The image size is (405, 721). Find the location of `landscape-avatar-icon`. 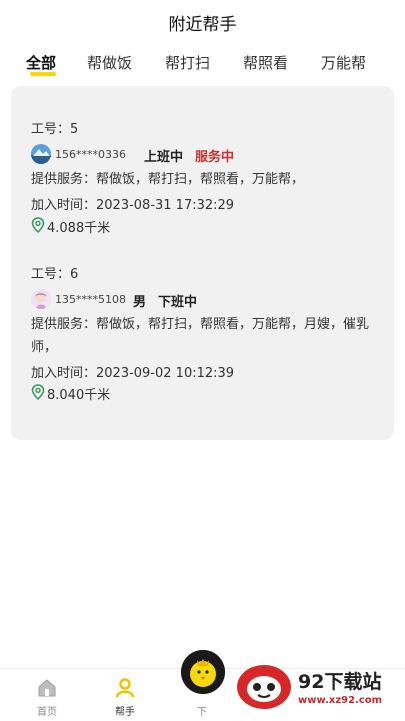

landscape-avatar-icon is located at coordinates (41, 154).